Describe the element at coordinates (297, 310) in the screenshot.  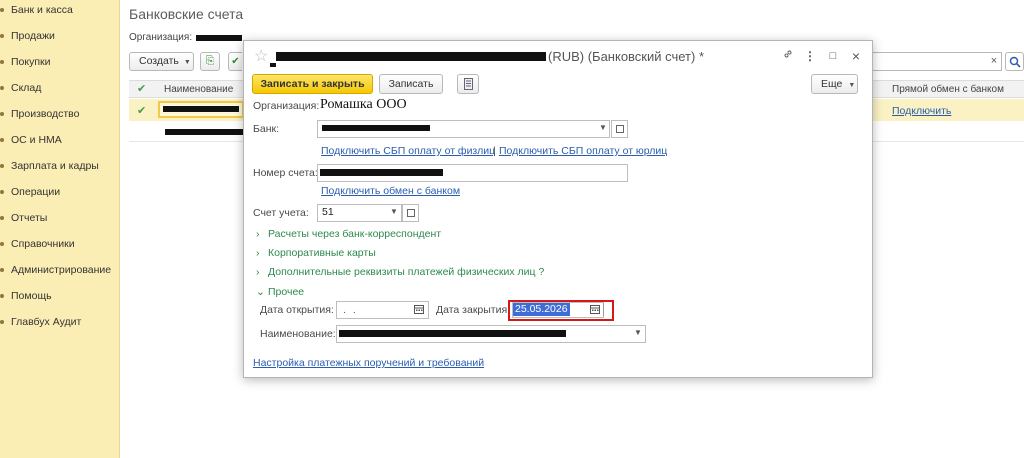
I see `open-date-label: Дата открытия:` at that location.